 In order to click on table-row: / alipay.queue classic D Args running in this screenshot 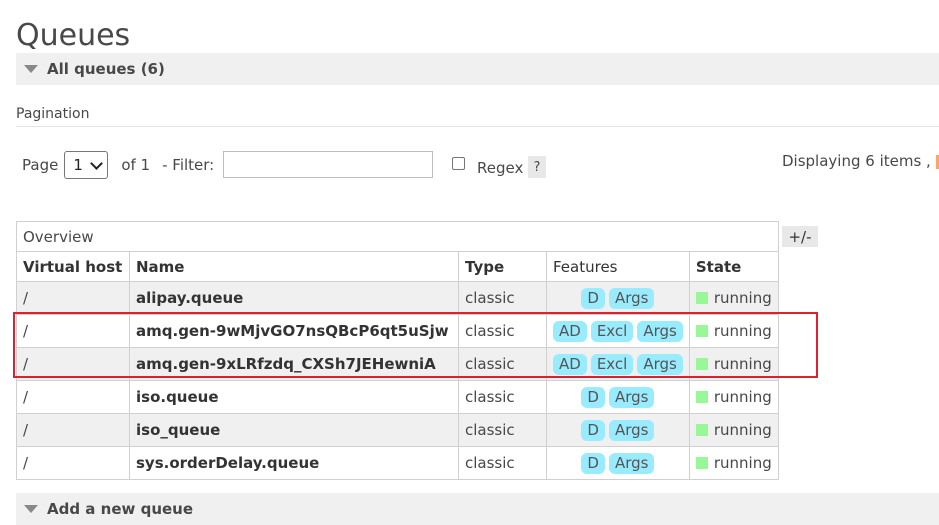, I will do `click(397, 298)`.